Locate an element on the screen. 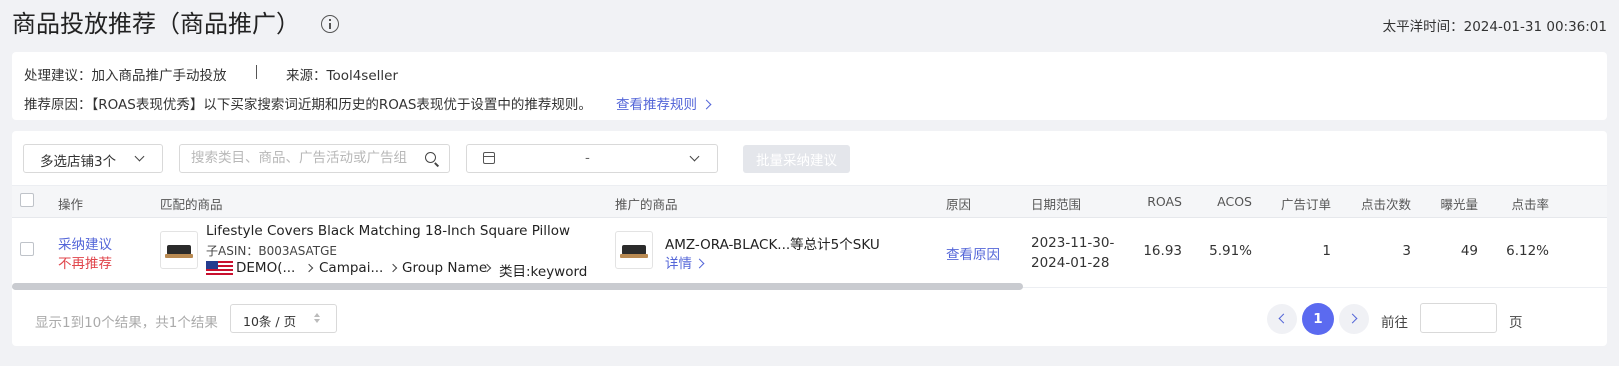 This screenshot has width=1619, height=366. view-reason-link: 查看原因 is located at coordinates (973, 253).